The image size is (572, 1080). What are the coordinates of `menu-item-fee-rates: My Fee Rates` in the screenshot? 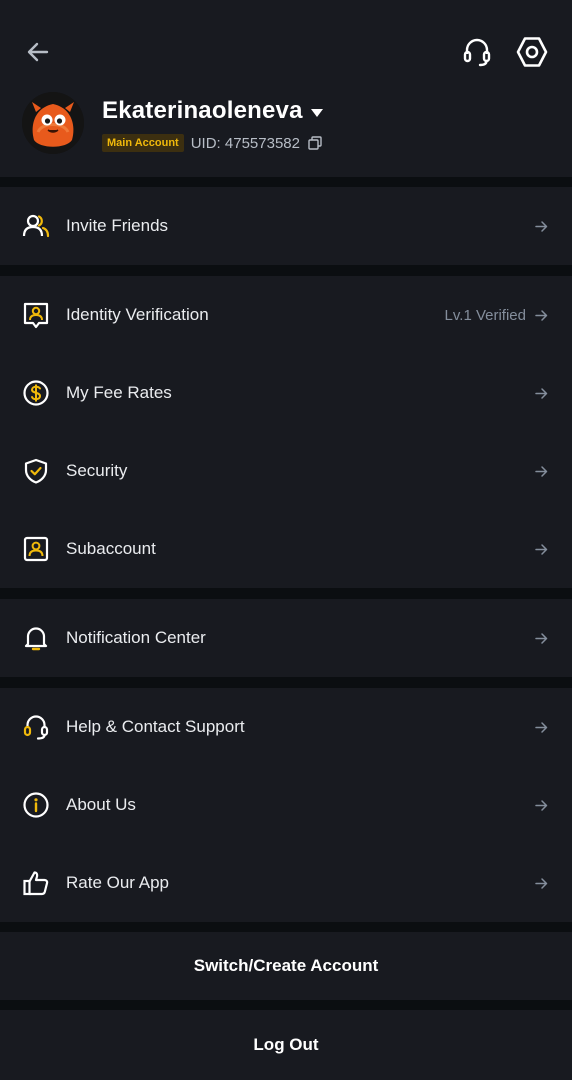 It's located at (286, 393).